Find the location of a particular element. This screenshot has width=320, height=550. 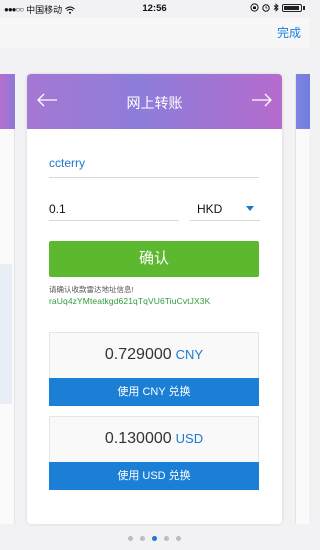

previous-card-panel is located at coordinates (6, 334).